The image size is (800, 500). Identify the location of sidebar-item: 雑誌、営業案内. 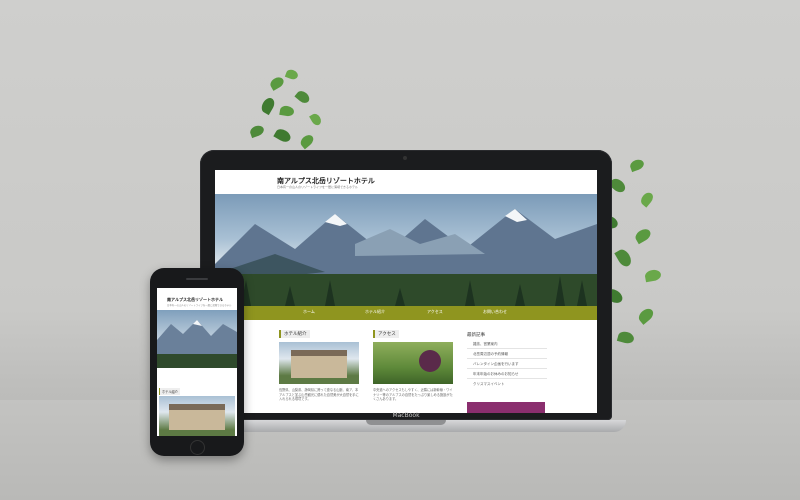
(485, 344).